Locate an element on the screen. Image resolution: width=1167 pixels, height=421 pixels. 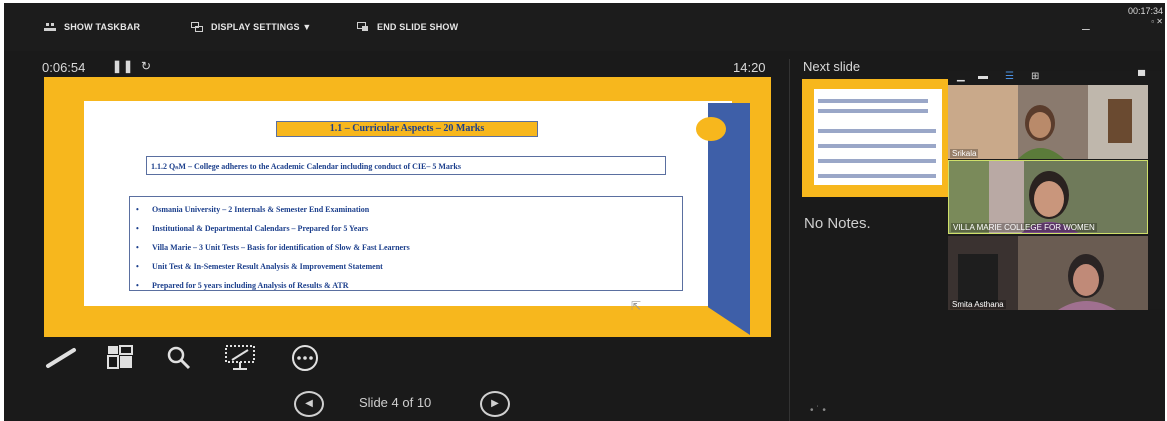
participant-name: Smita Asthana is located at coordinates (978, 304).